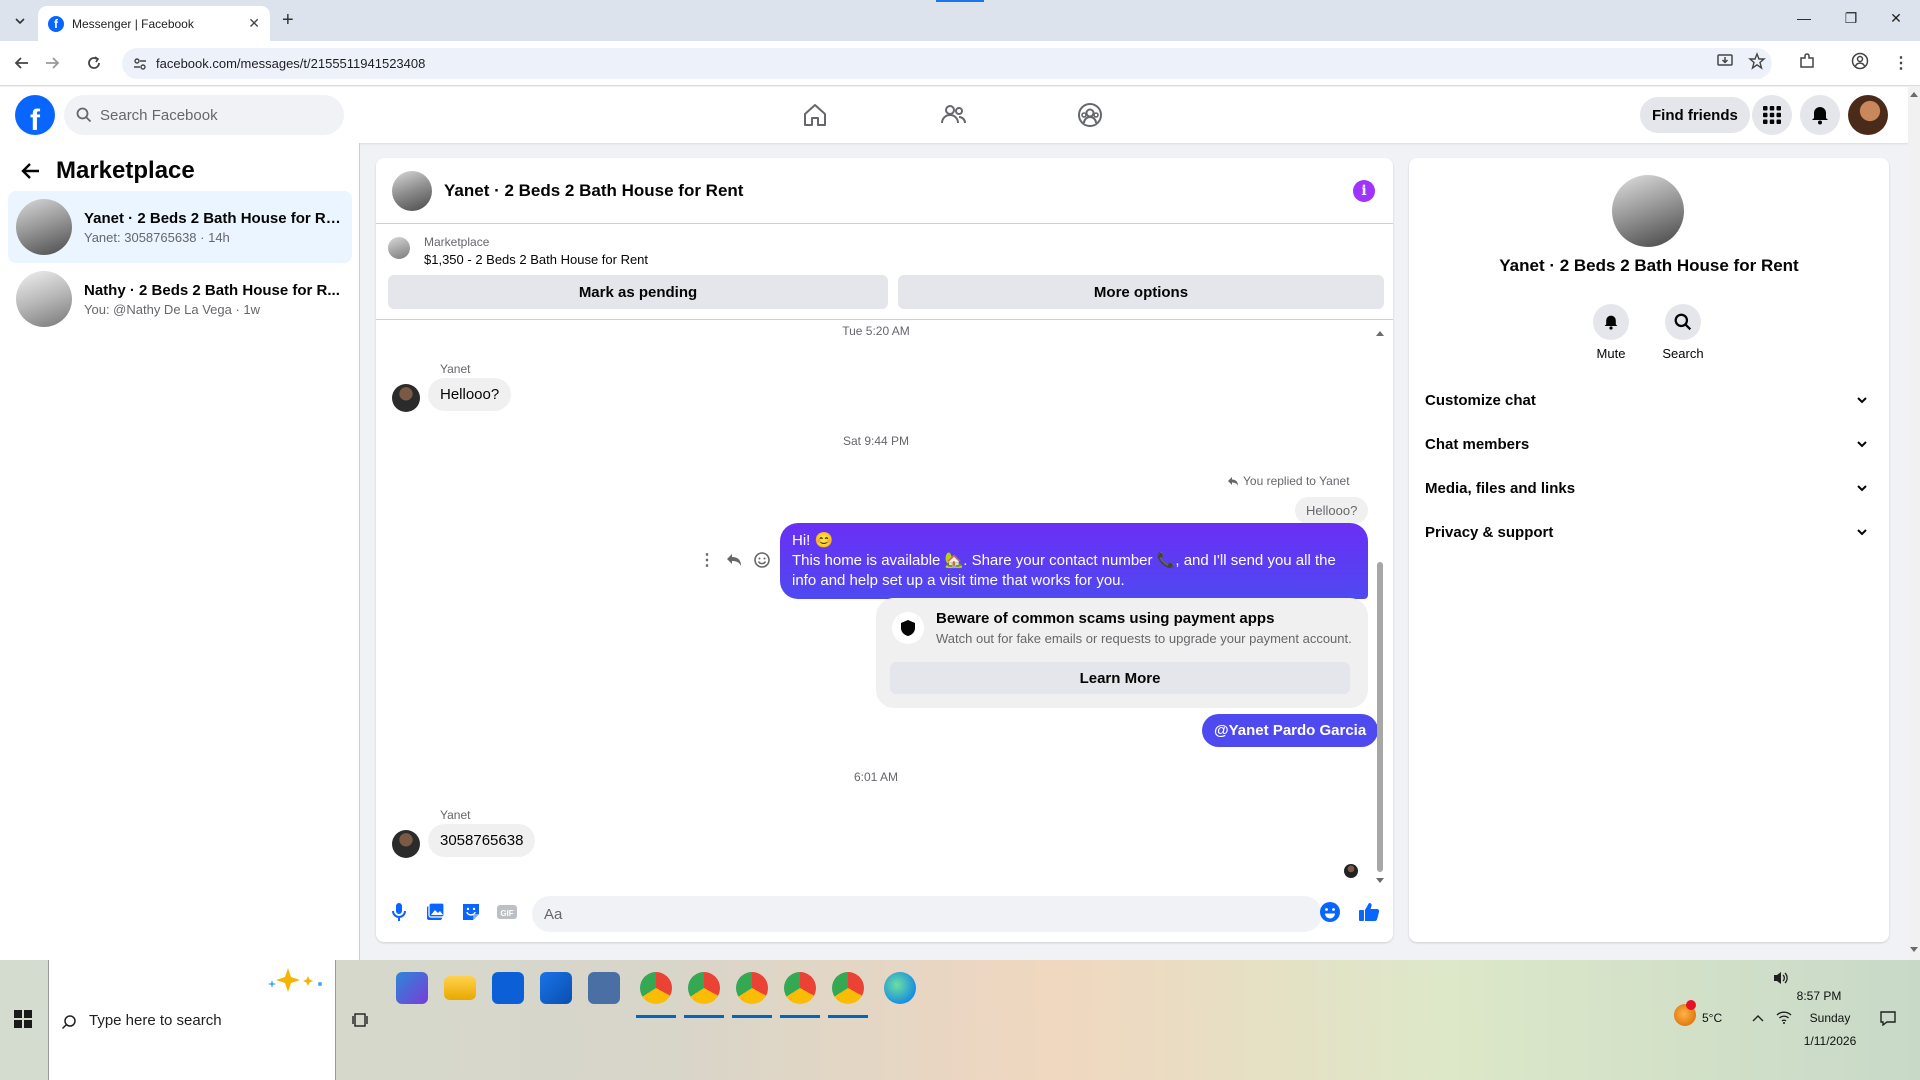  What do you see at coordinates (1851, 18) in the screenshot?
I see `restore-icon: ❐` at bounding box center [1851, 18].